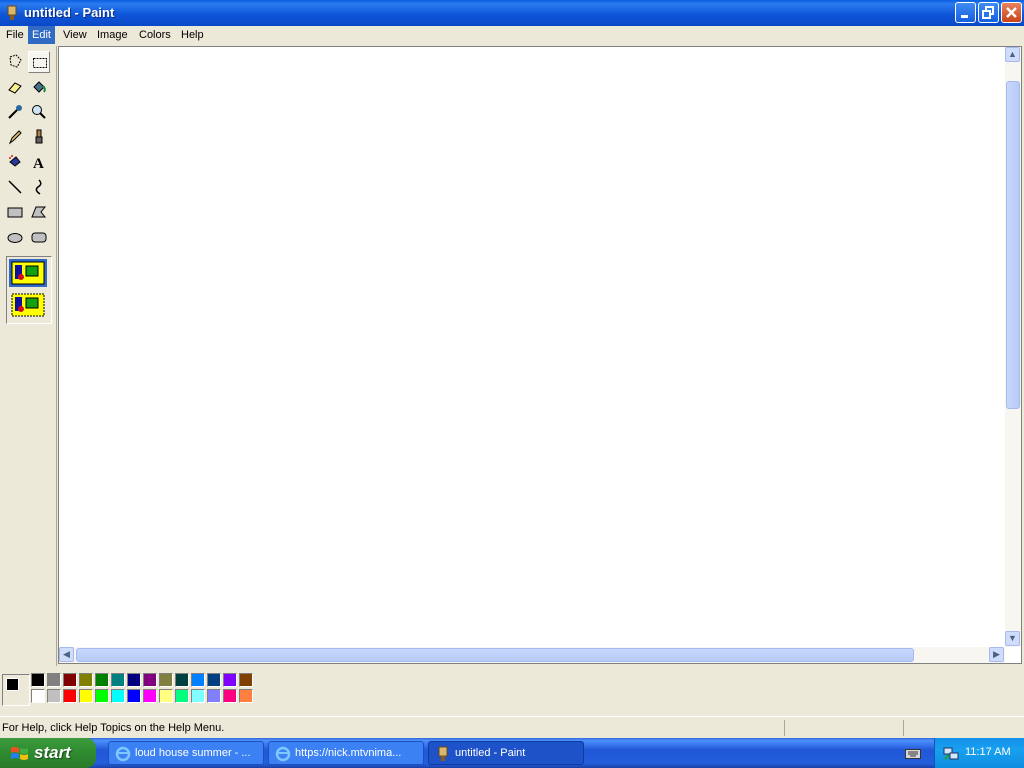 This screenshot has height=768, width=1024. Describe the element at coordinates (192, 35) in the screenshot. I see `menu-help: Help` at that location.